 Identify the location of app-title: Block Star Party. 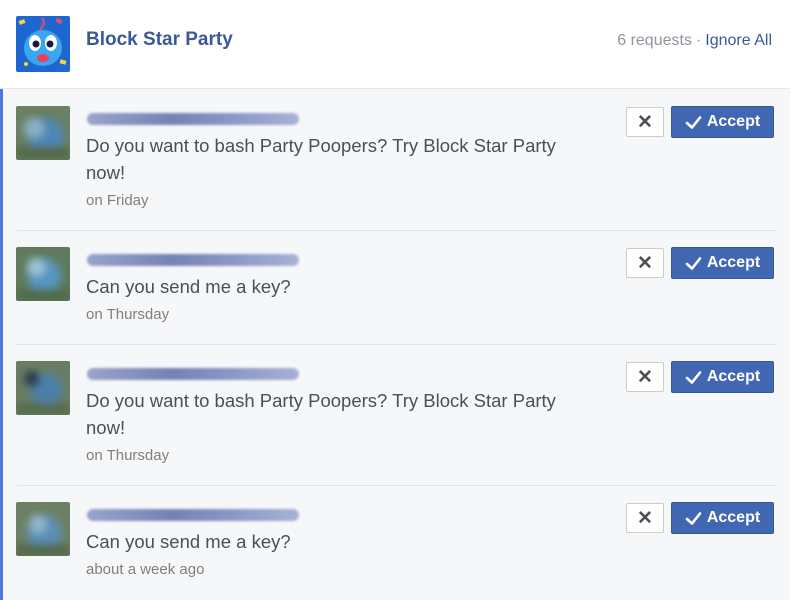
(159, 40).